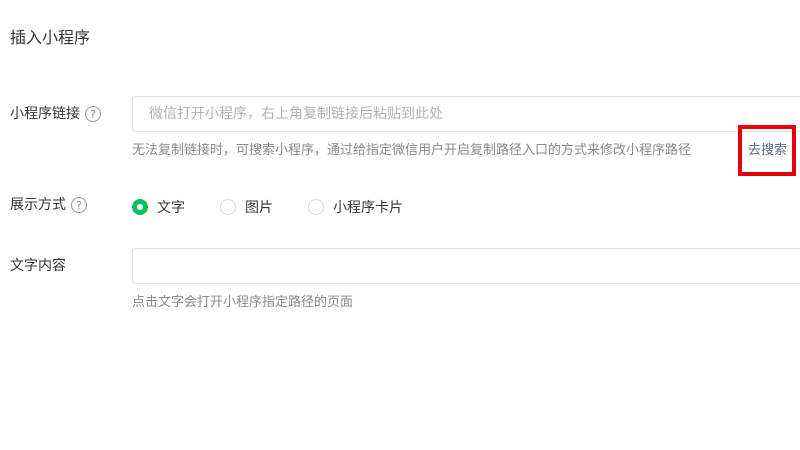 This screenshot has height=450, width=800. What do you see at coordinates (767, 150) in the screenshot?
I see `highlight-annotation-box` at bounding box center [767, 150].